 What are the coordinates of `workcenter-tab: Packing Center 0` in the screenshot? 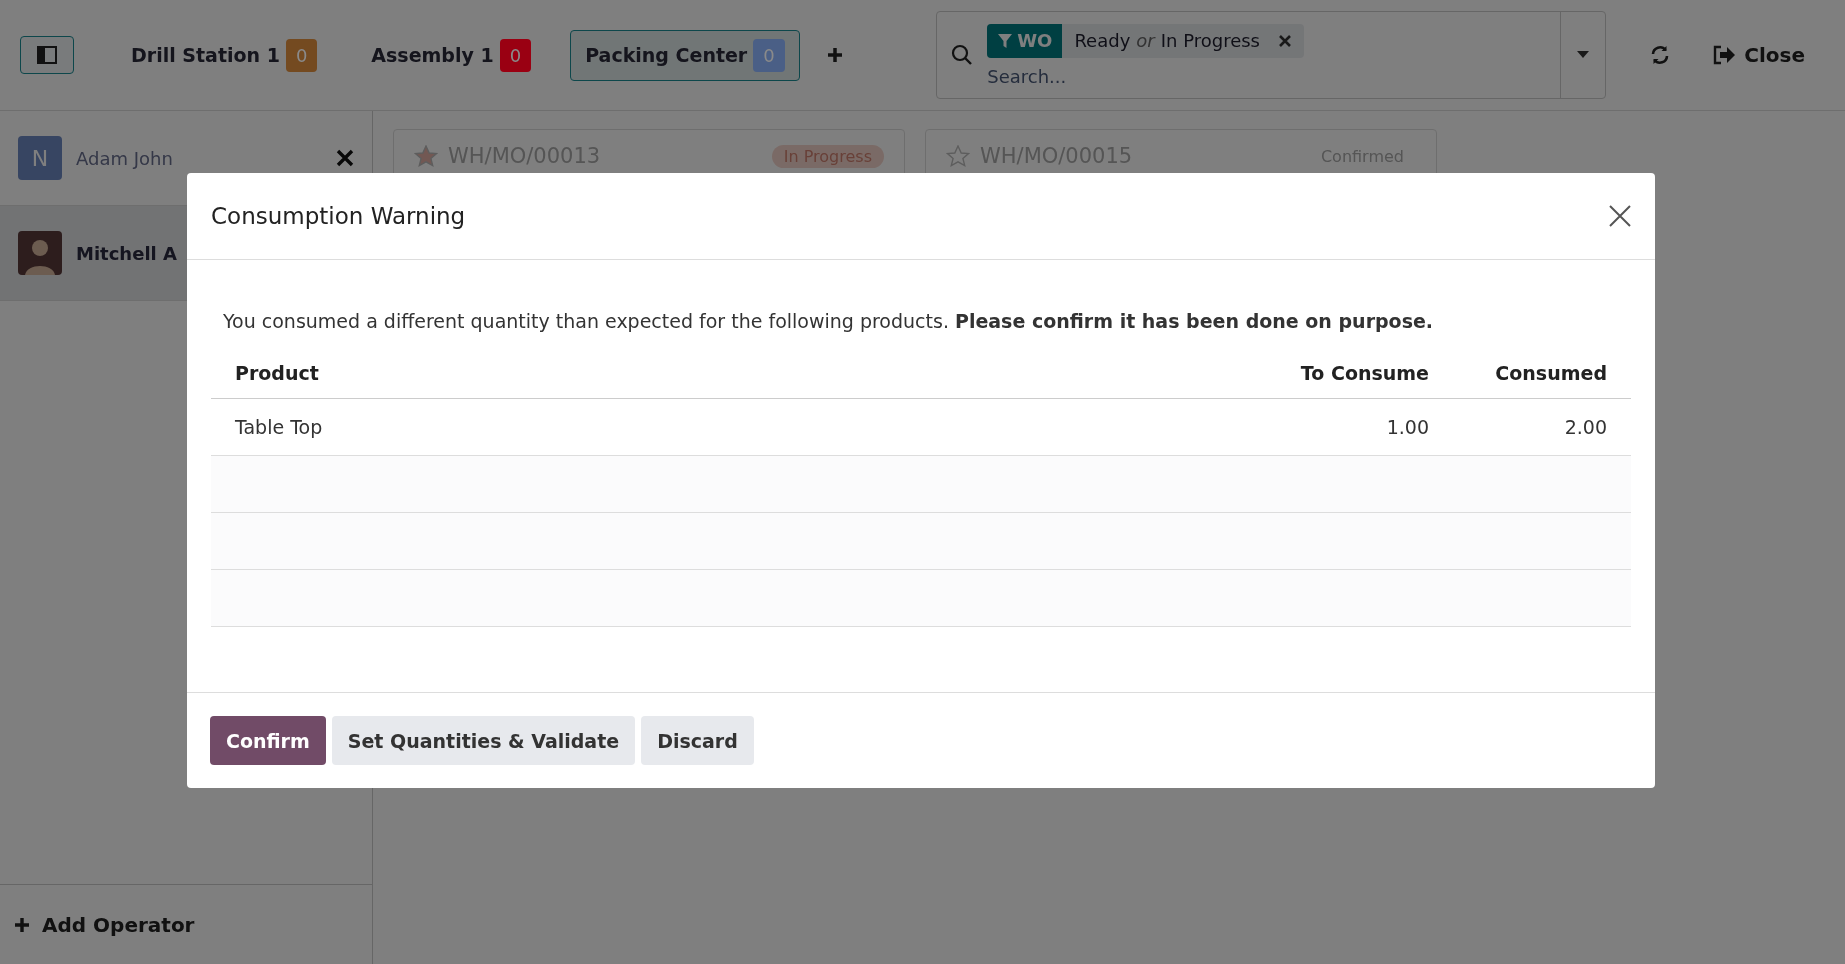 It's located at (685, 55).